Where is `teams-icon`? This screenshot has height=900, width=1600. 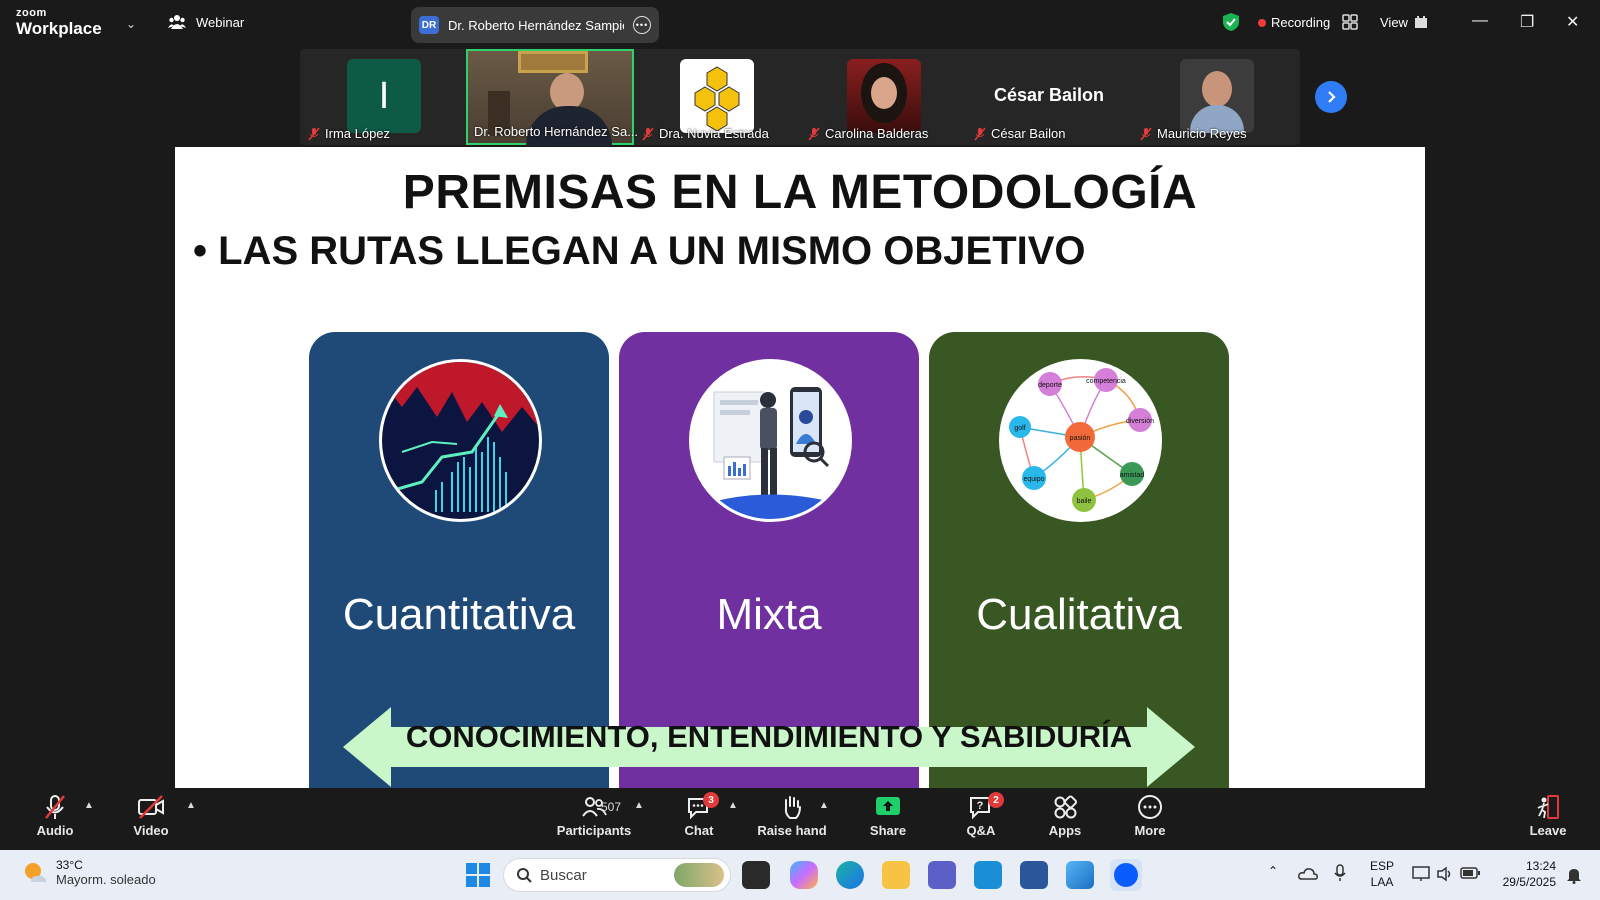 teams-icon is located at coordinates (942, 875).